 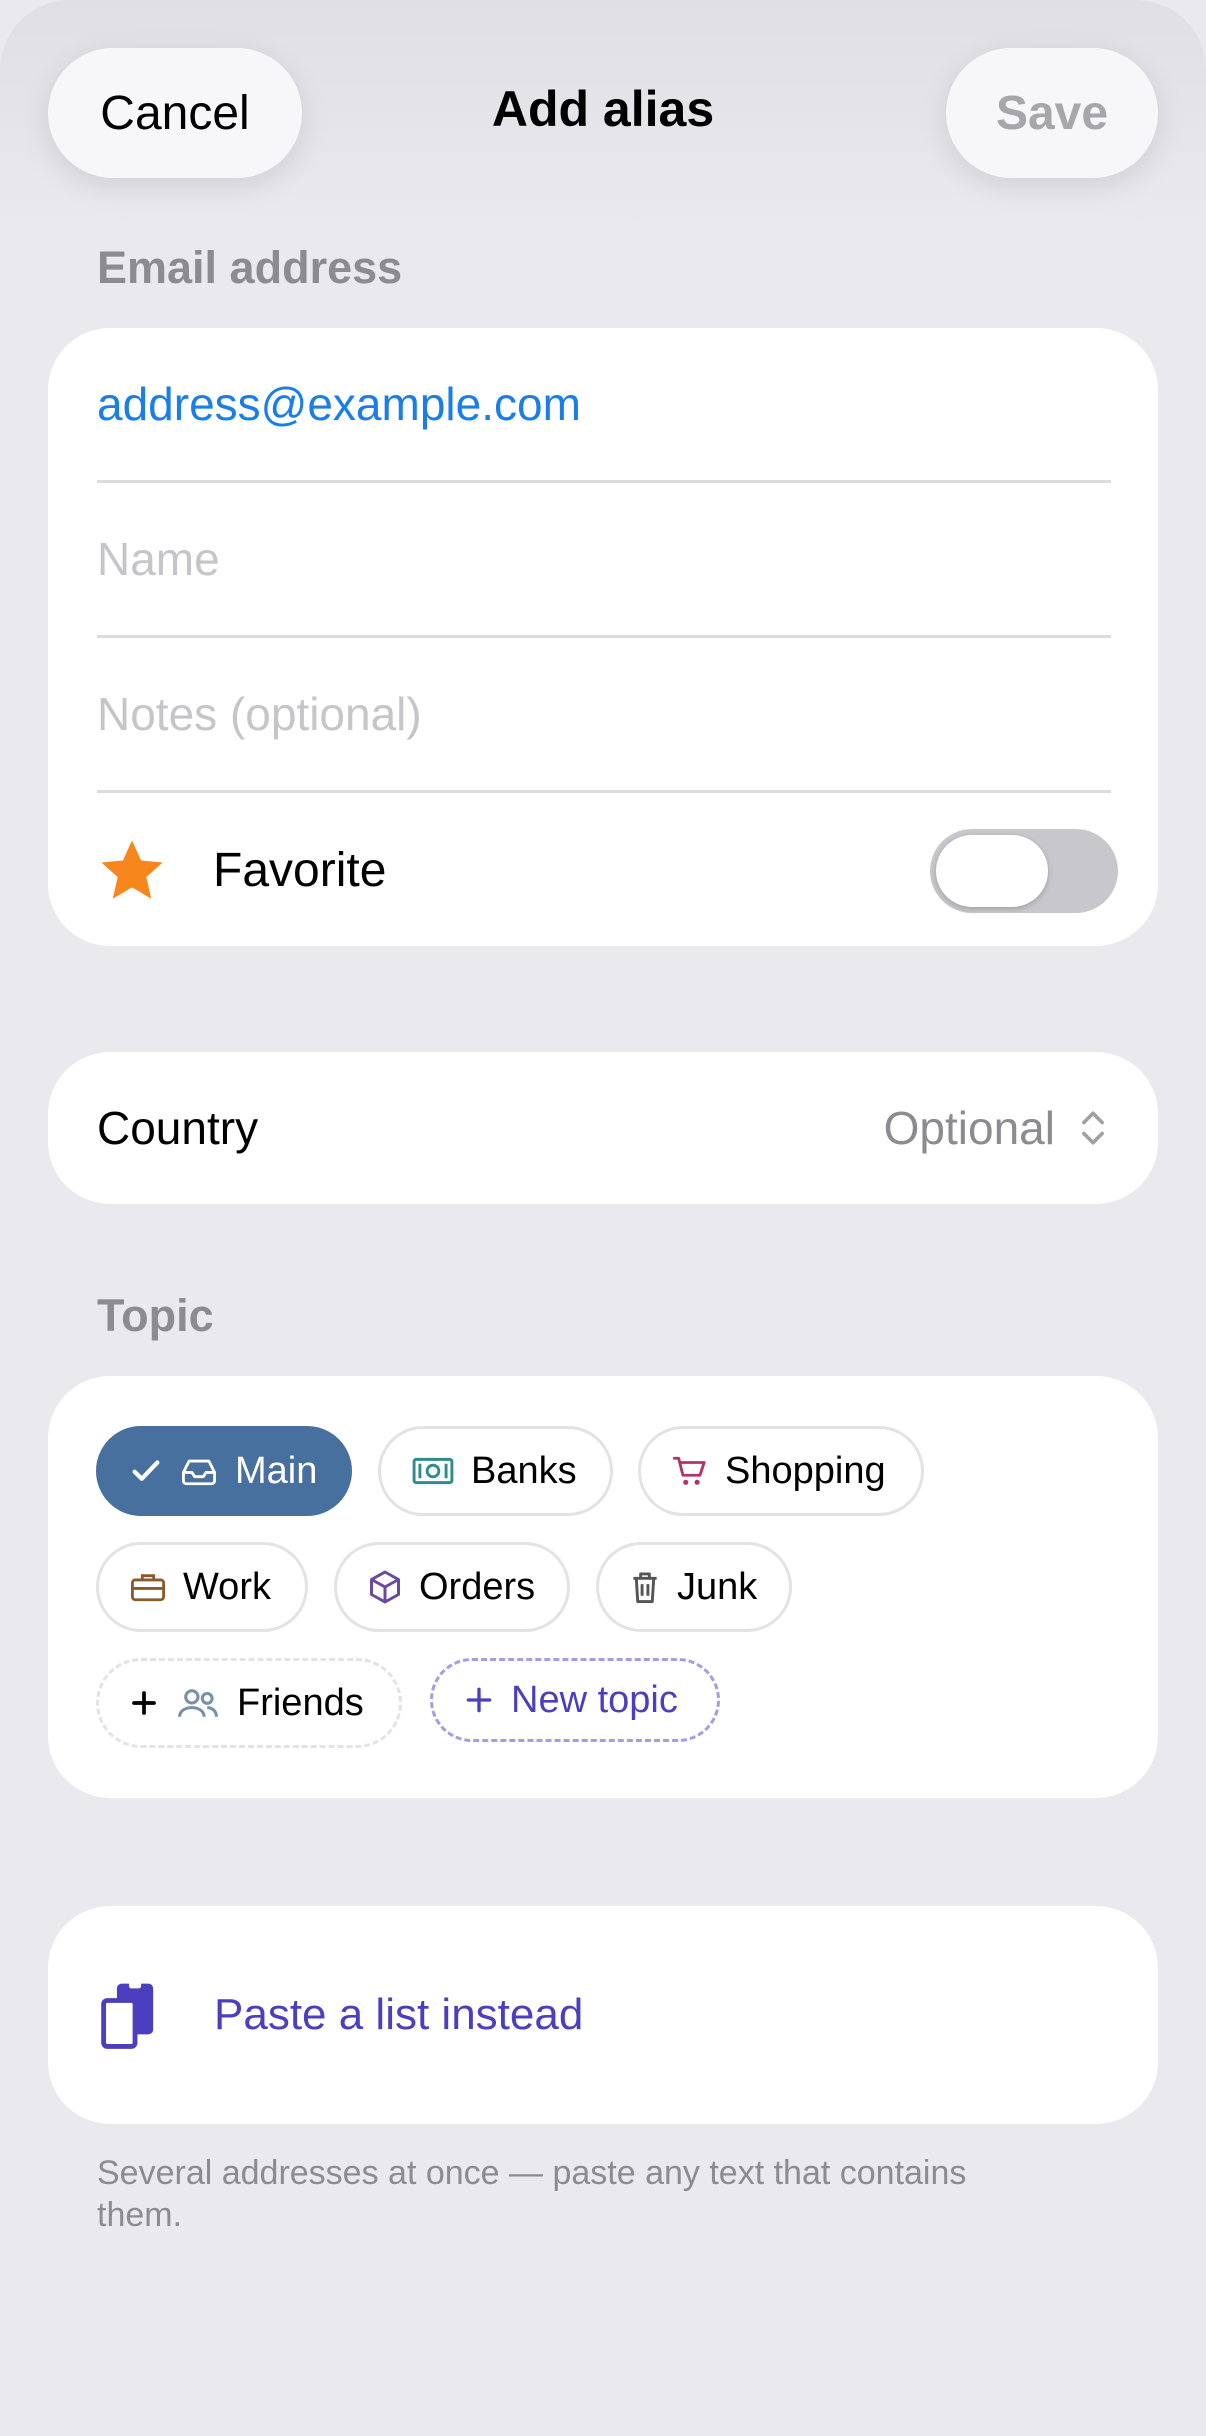 I want to click on paste-list-button: Paste a list instead, so click(x=603, y=2015).